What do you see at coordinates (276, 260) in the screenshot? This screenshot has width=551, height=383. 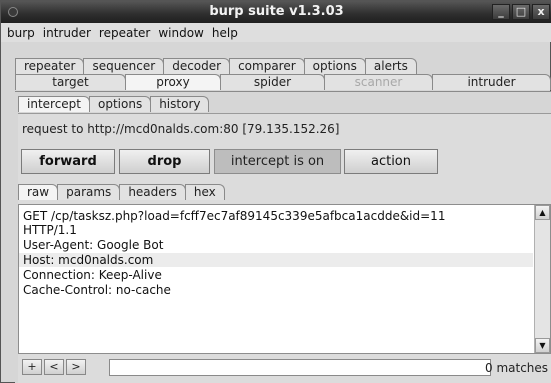 I see `request-line: Host: mcd0nalds.com` at bounding box center [276, 260].